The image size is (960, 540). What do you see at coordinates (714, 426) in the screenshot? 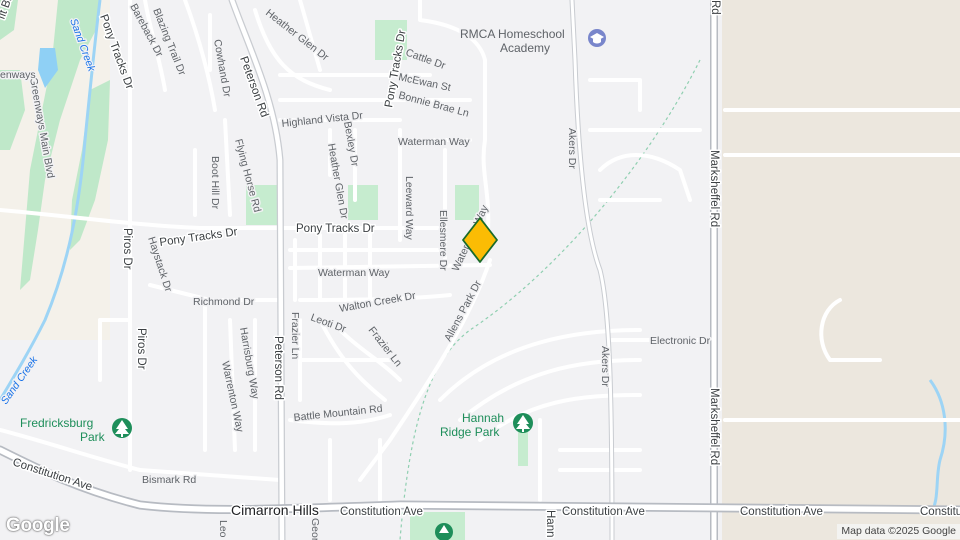
I see `street-label-marksheffel-low: Marksheffel Rd` at bounding box center [714, 426].